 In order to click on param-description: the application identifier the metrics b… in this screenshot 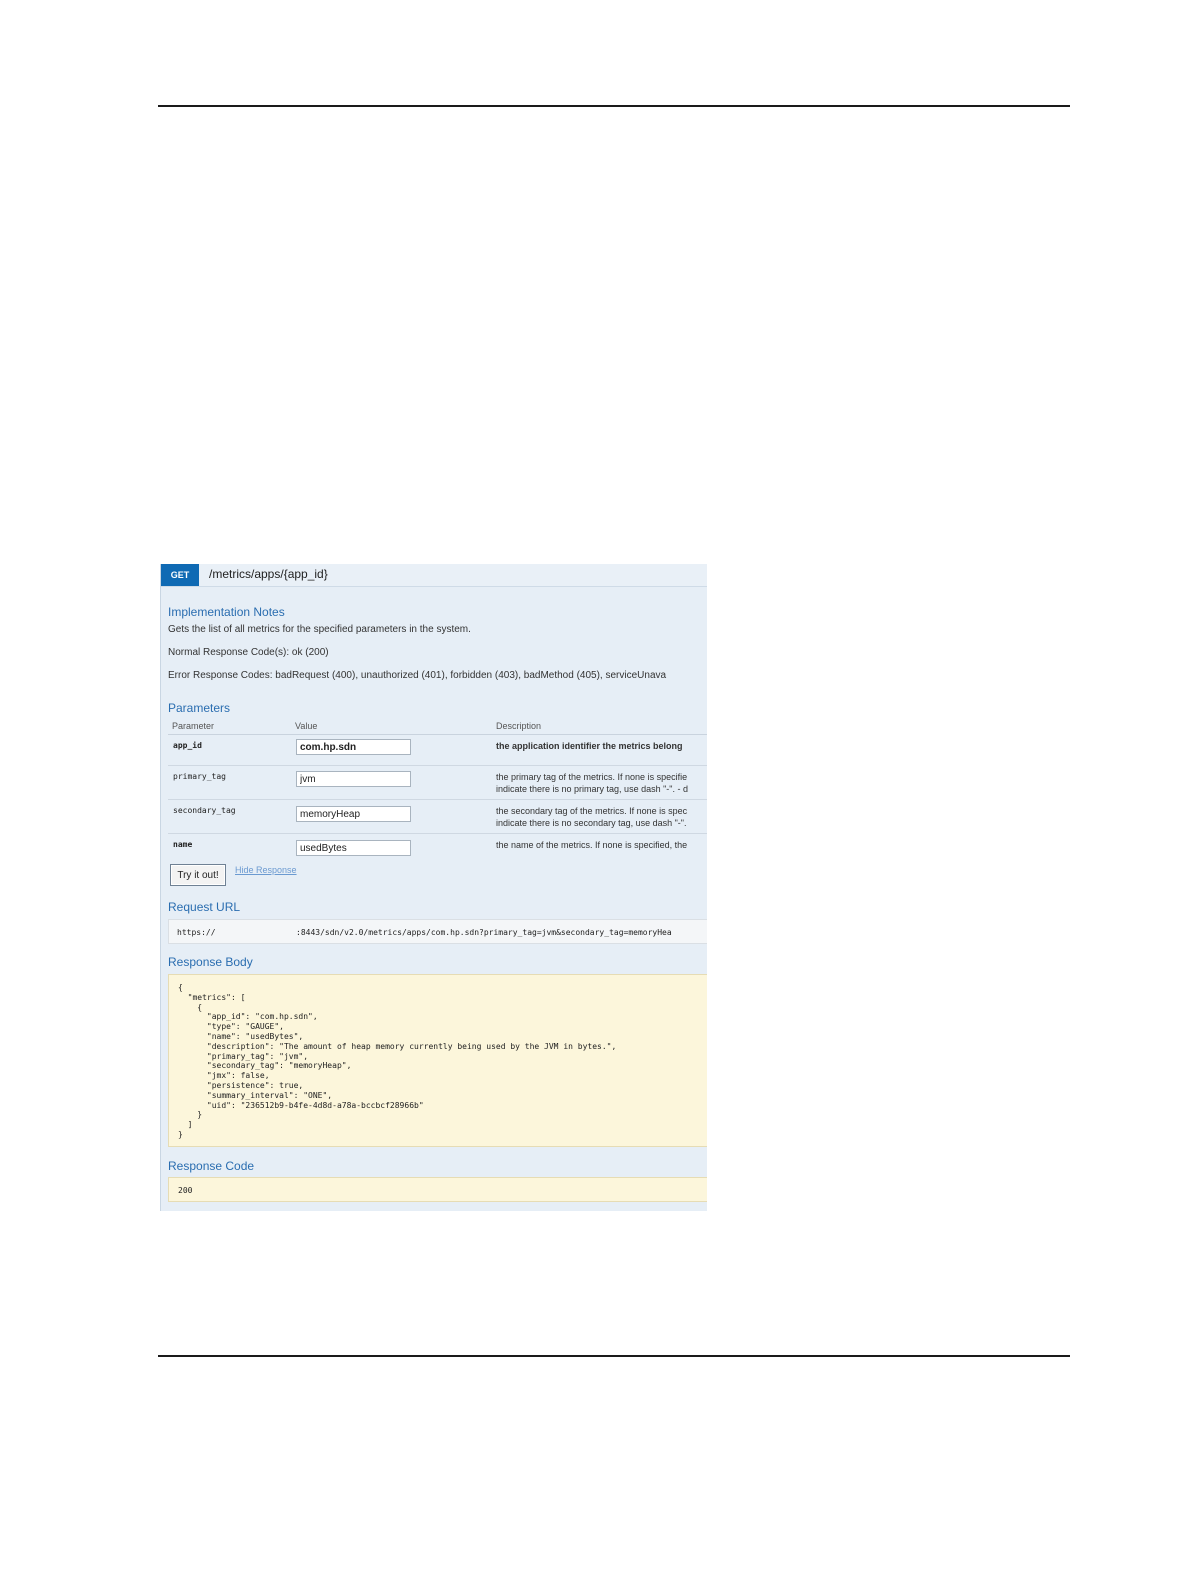, I will do `click(589, 746)`.